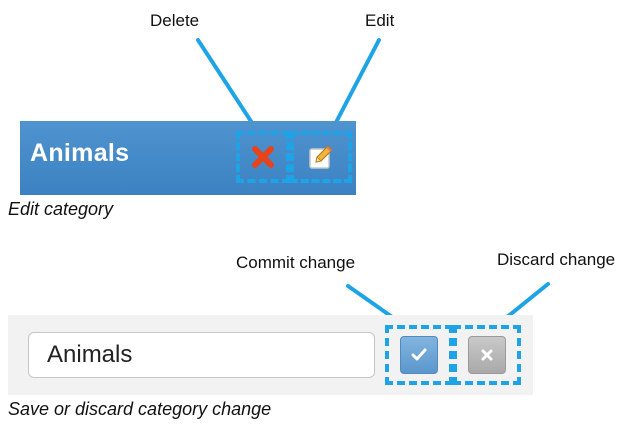 The height and width of the screenshot is (447, 640). Describe the element at coordinates (296, 262) in the screenshot. I see `commit-callout-label: Commit change` at that location.